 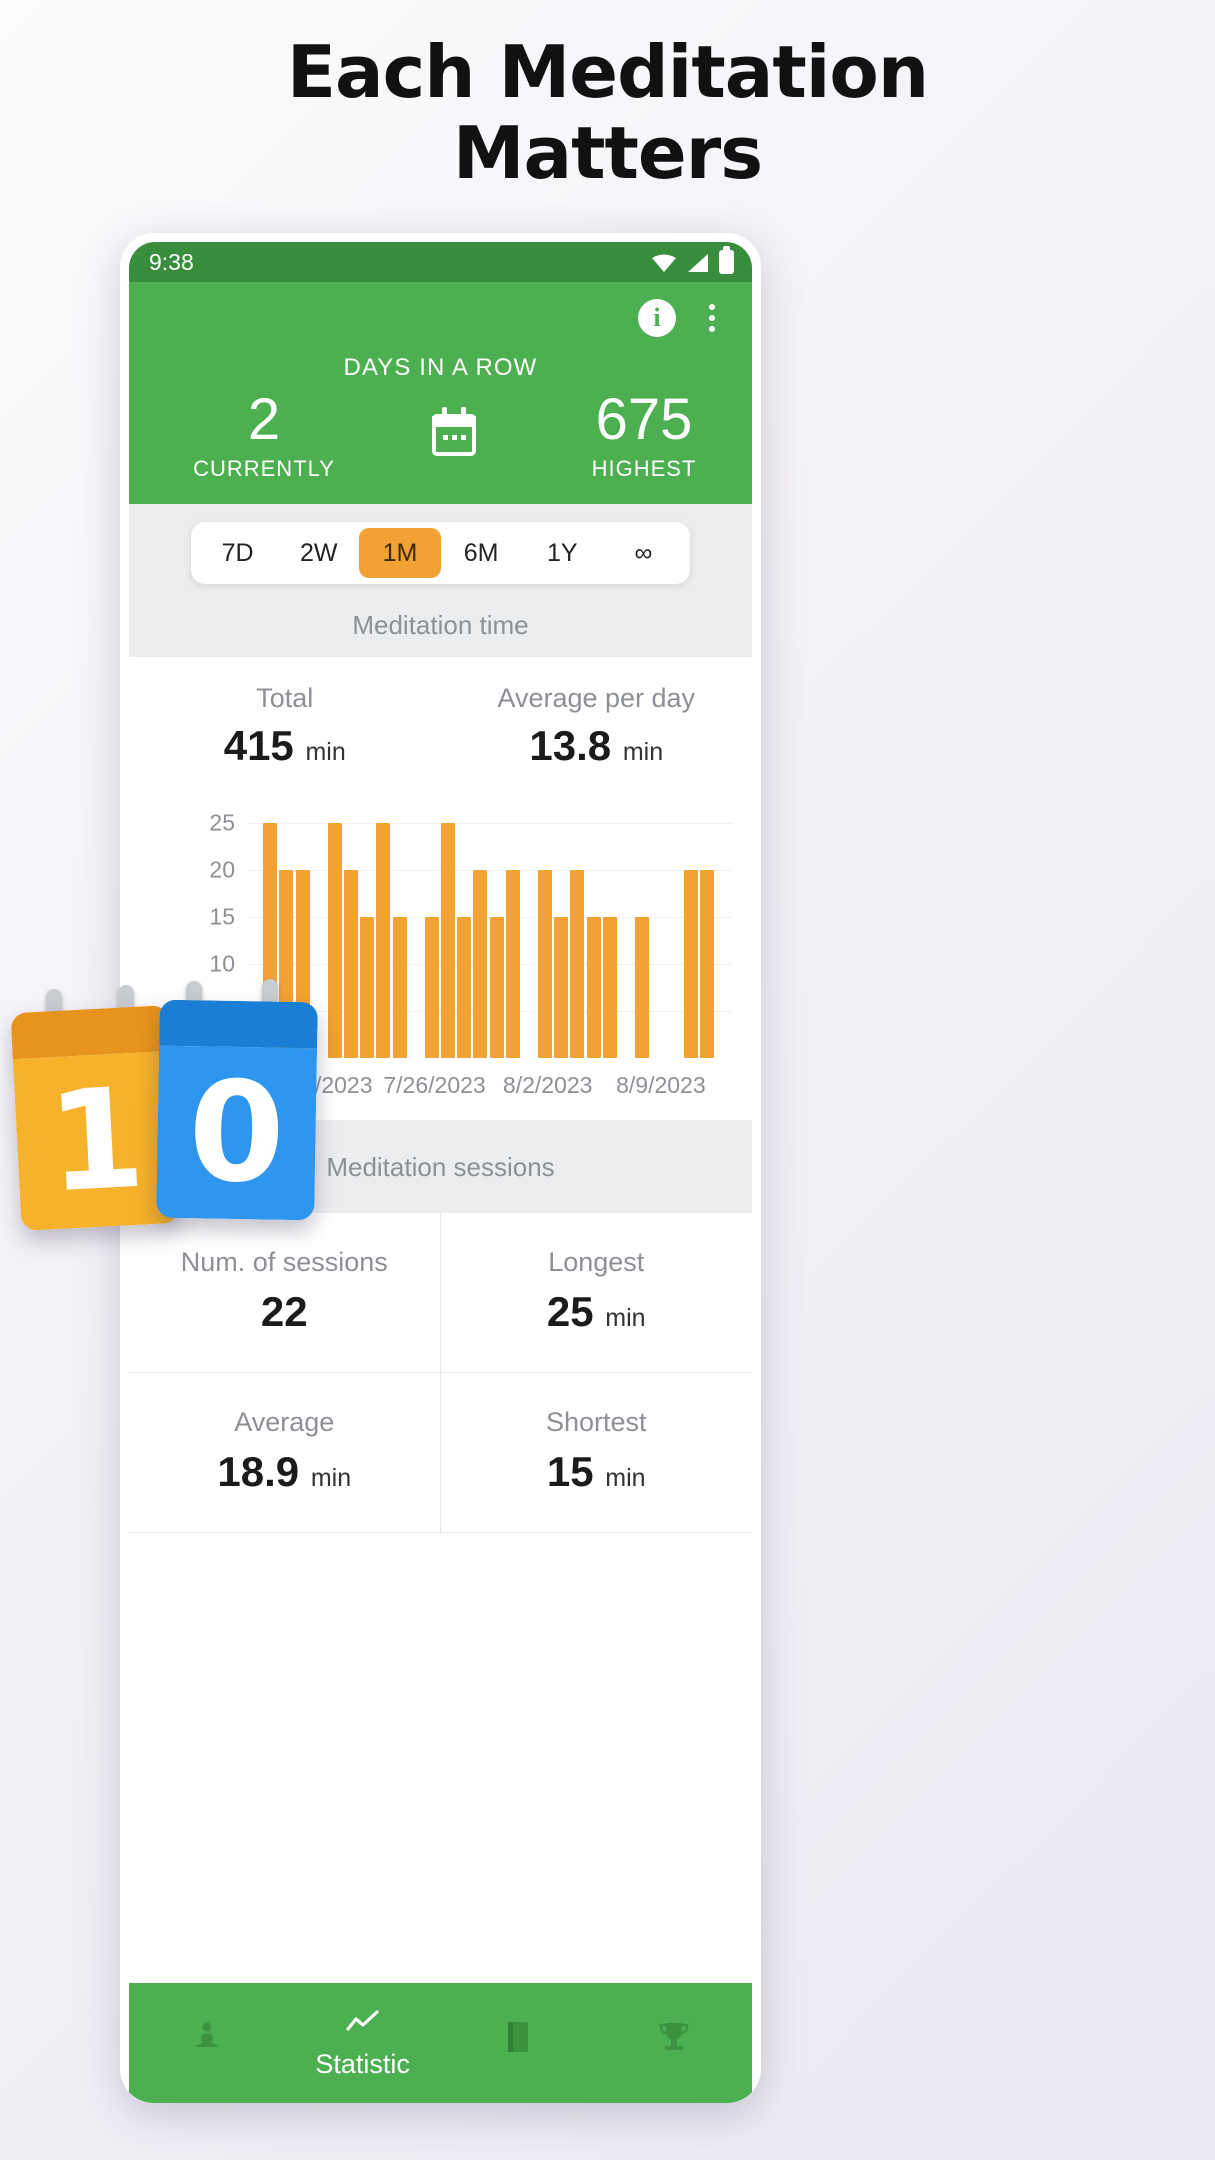 I want to click on streak-row: 2 CURRENTLY 675 HIGHEST, so click(x=440, y=435).